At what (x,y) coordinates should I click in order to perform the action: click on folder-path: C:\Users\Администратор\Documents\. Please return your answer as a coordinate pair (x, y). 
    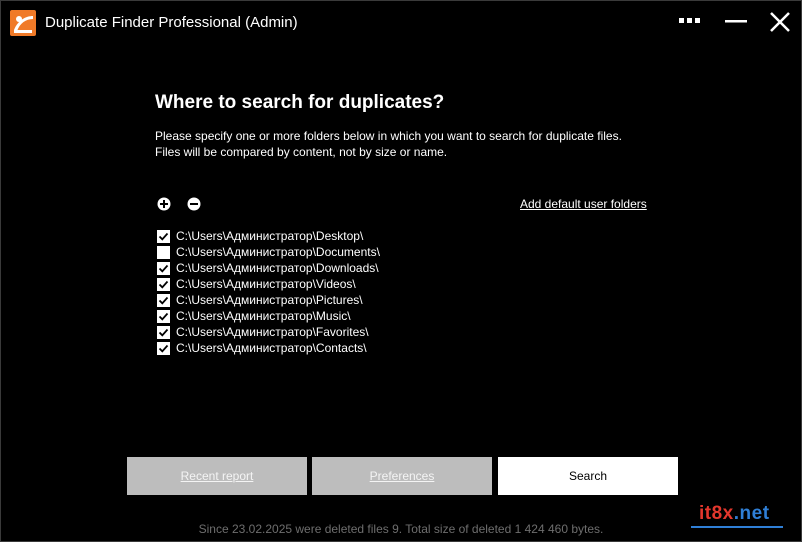
    Looking at the image, I should click on (278, 252).